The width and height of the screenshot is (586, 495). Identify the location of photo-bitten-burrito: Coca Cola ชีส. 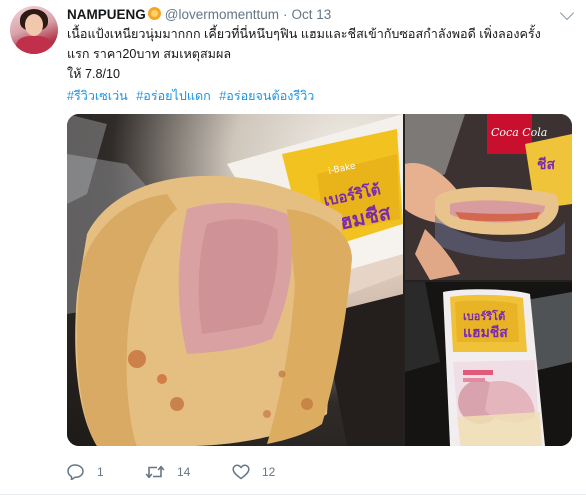
(488, 197).